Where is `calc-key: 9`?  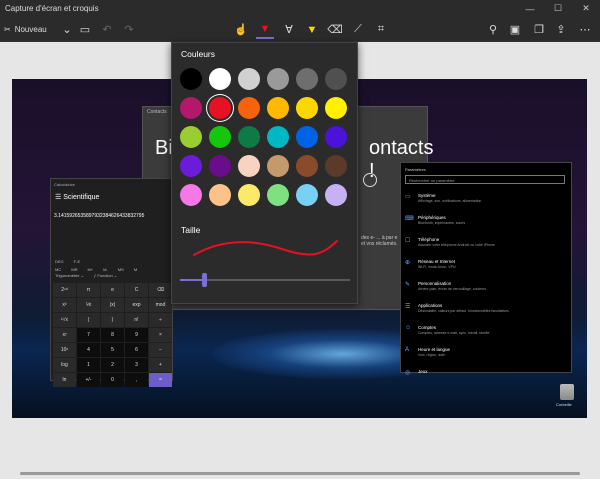
calc-key: 9 is located at coordinates (136, 335).